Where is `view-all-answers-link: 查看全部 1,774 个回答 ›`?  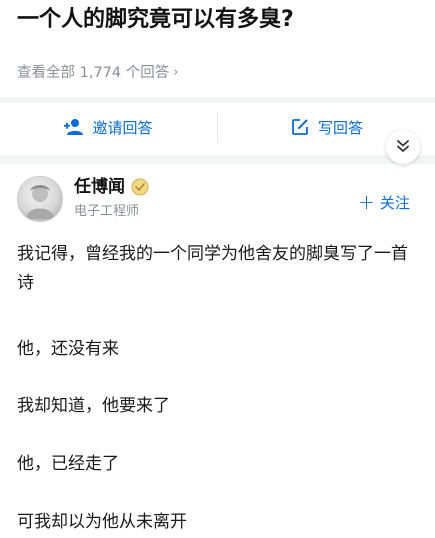
view-all-answers-link: 查看全部 1,774 个回答 › is located at coordinates (97, 73).